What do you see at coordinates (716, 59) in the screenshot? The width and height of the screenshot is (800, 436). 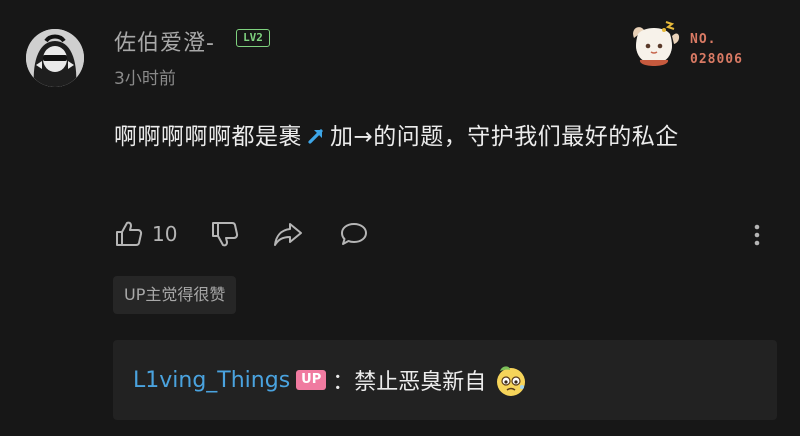 I see `fan-badge-no-value: 028006` at bounding box center [716, 59].